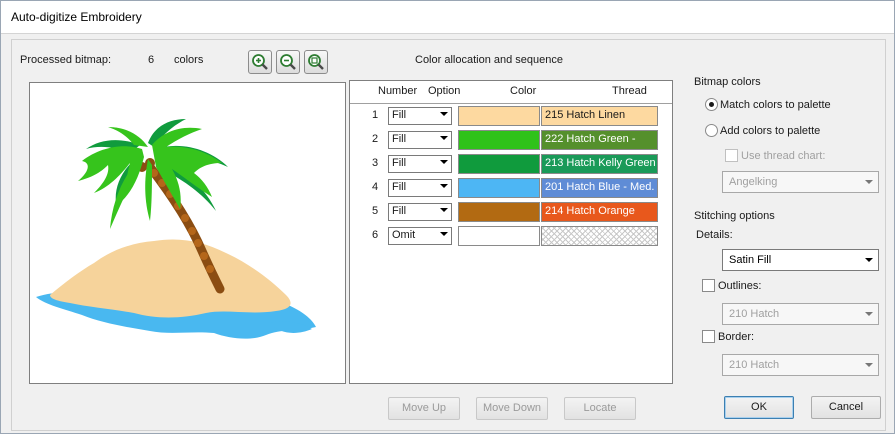  Describe the element at coordinates (846, 407) in the screenshot. I see `cancel-button: Cancel` at that location.